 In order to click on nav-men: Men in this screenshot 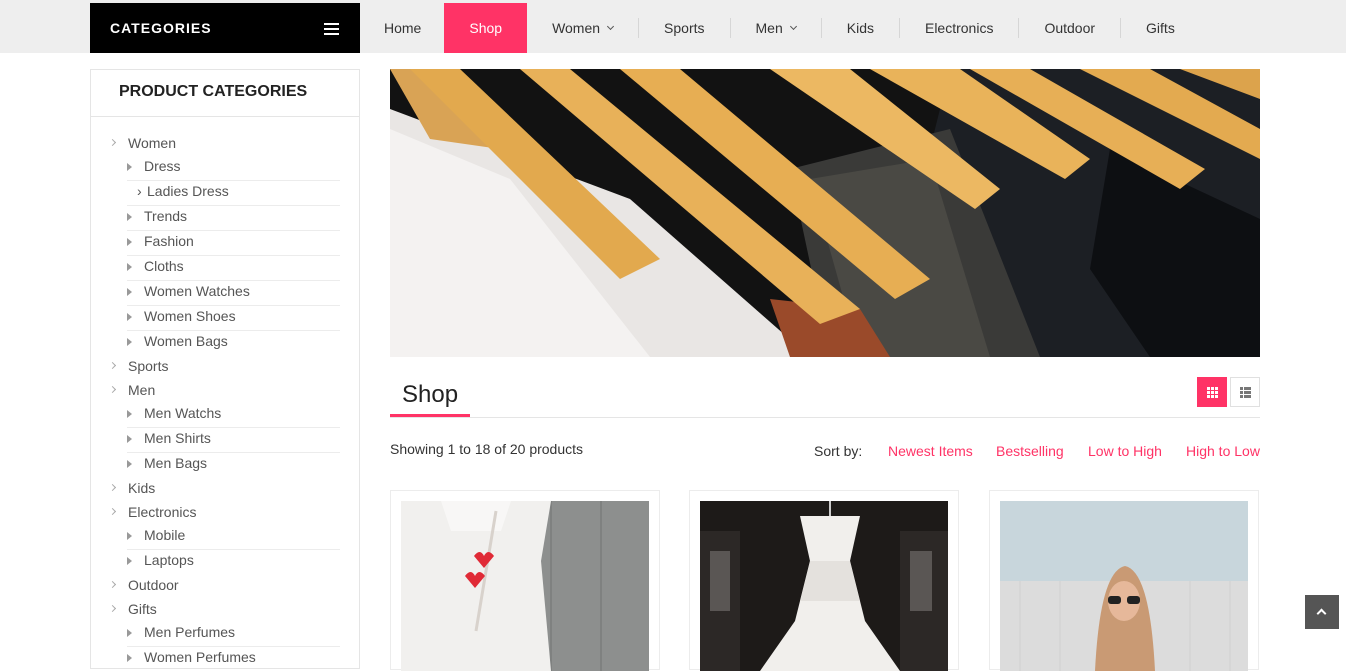, I will do `click(776, 28)`.